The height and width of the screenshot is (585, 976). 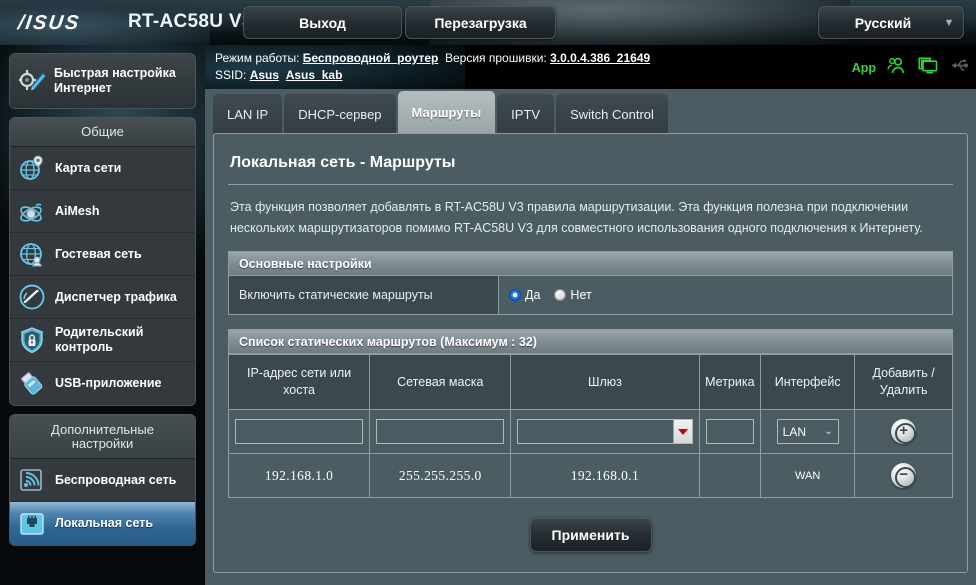 I want to click on ip-input, so click(x=299, y=431).